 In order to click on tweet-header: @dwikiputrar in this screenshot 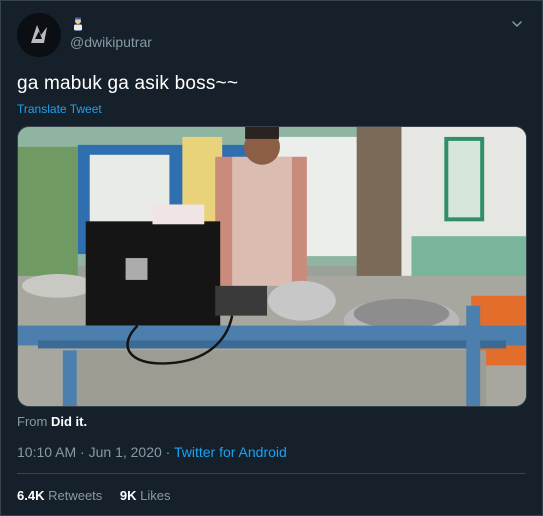, I will do `click(271, 38)`.